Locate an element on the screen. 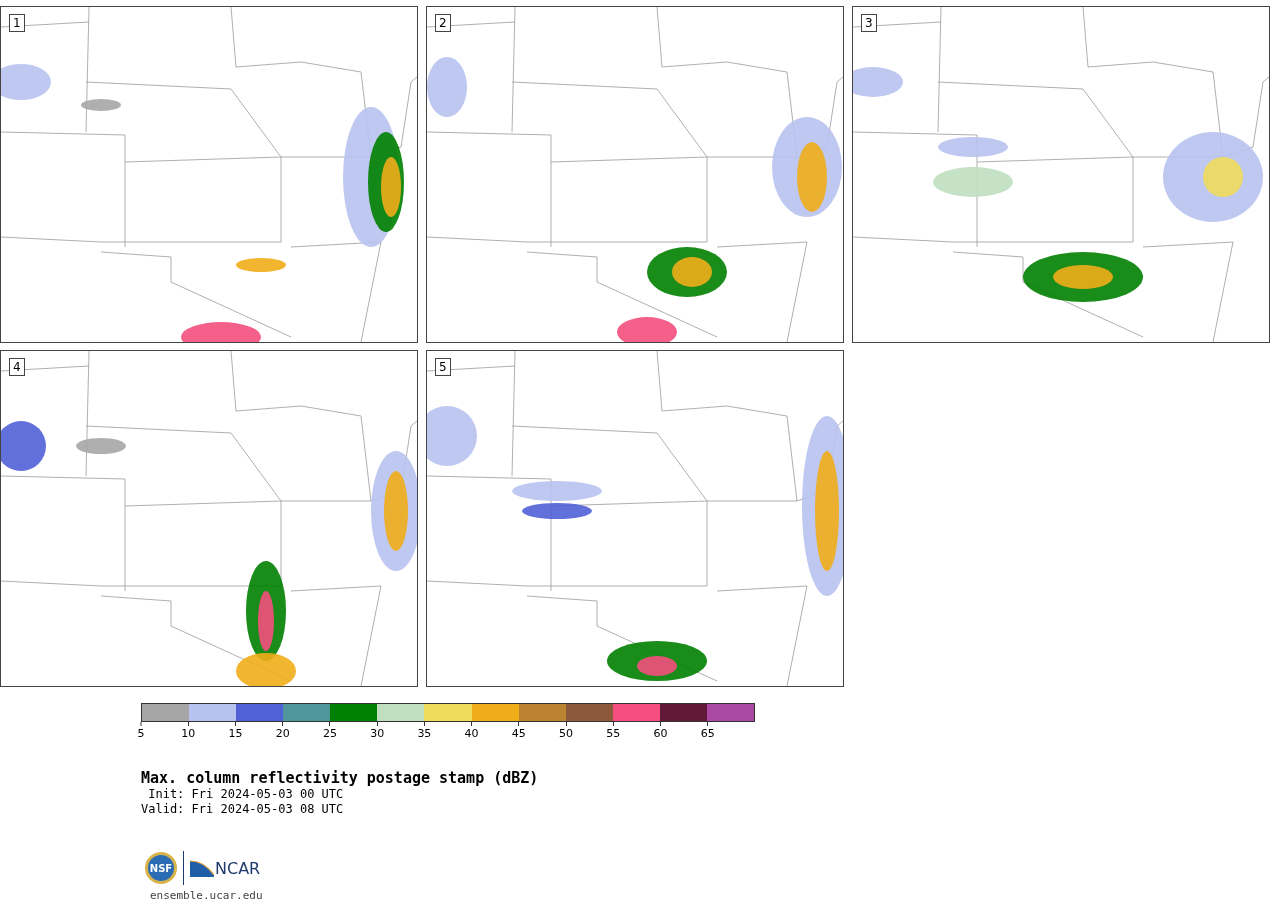  scale-tick-label: 45 is located at coordinates (518, 731).